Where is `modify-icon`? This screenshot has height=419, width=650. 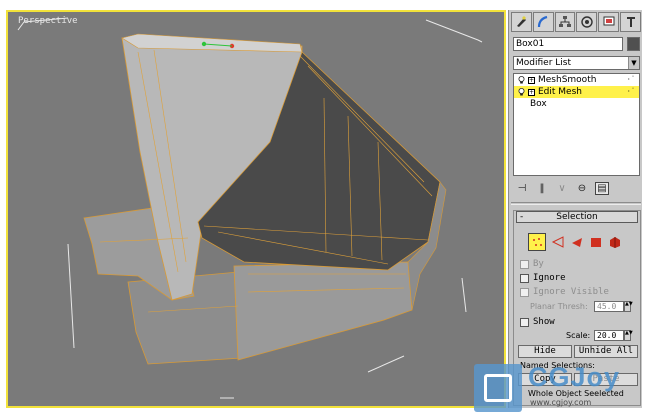
modify-icon is located at coordinates (543, 21).